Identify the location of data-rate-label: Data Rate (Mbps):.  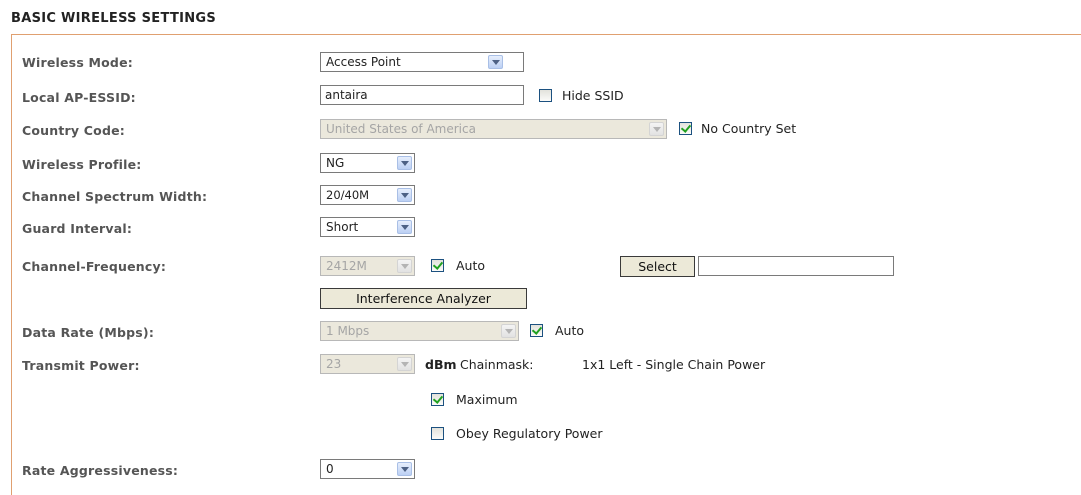
(88, 332).